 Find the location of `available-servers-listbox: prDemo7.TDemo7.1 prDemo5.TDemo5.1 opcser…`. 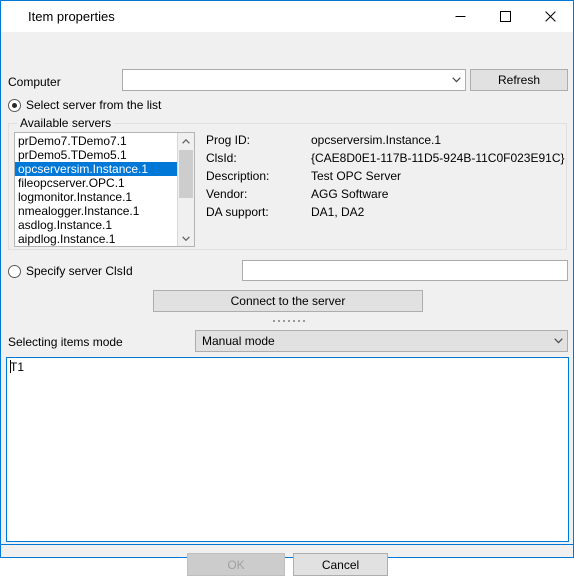

available-servers-listbox: prDemo7.TDemo7.1 prDemo5.TDemo5.1 opcser… is located at coordinates (104, 189).